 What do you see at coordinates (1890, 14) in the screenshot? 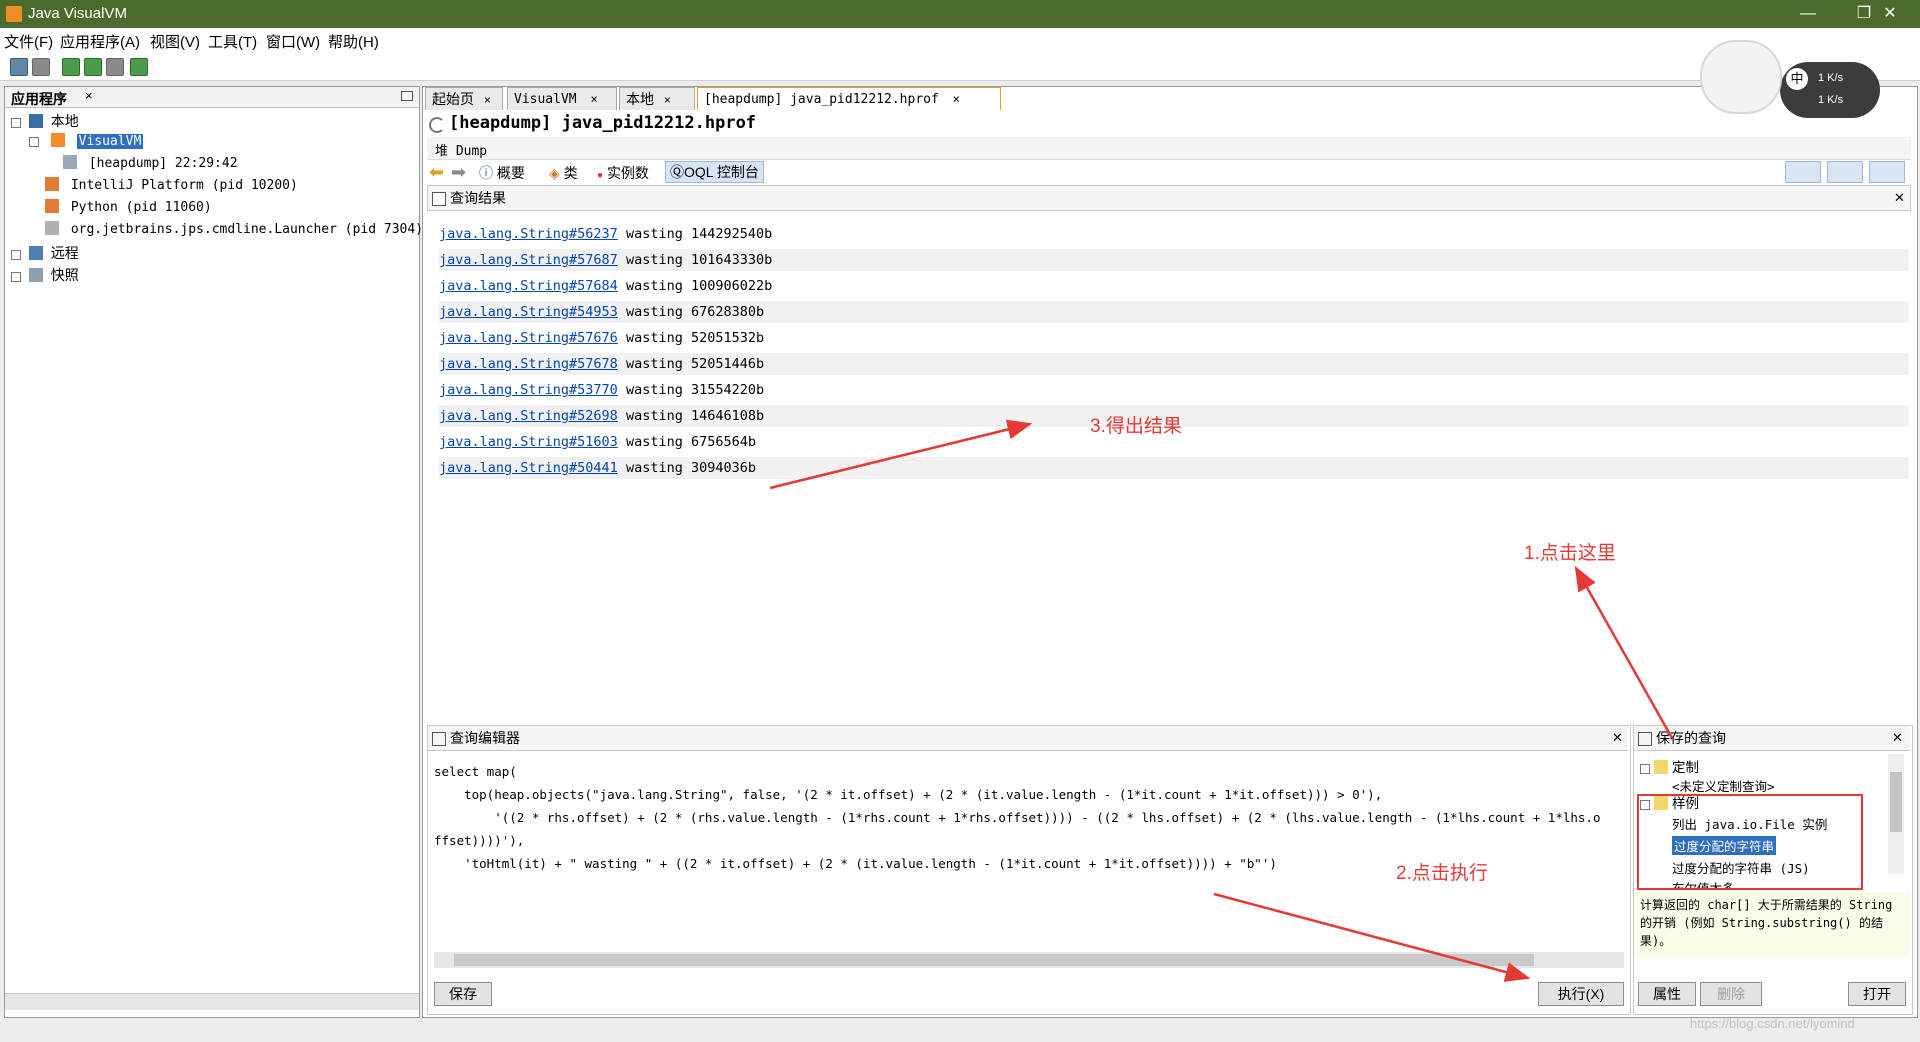
I see `close-window-button: ✕` at bounding box center [1890, 14].